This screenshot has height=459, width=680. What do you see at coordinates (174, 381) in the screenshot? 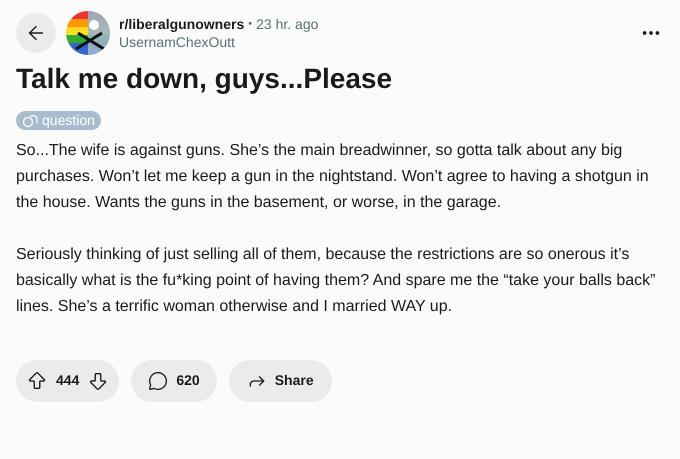
I see `comments-button: 620` at bounding box center [174, 381].